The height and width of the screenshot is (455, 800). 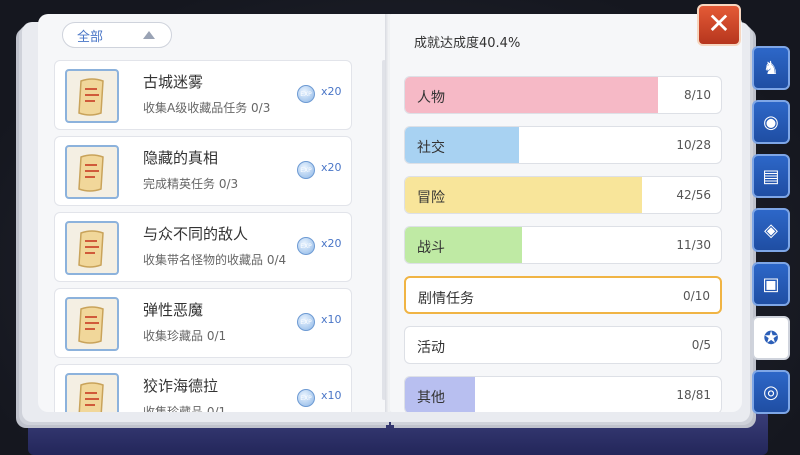 I want to click on tab-book: ▤, so click(x=771, y=176).